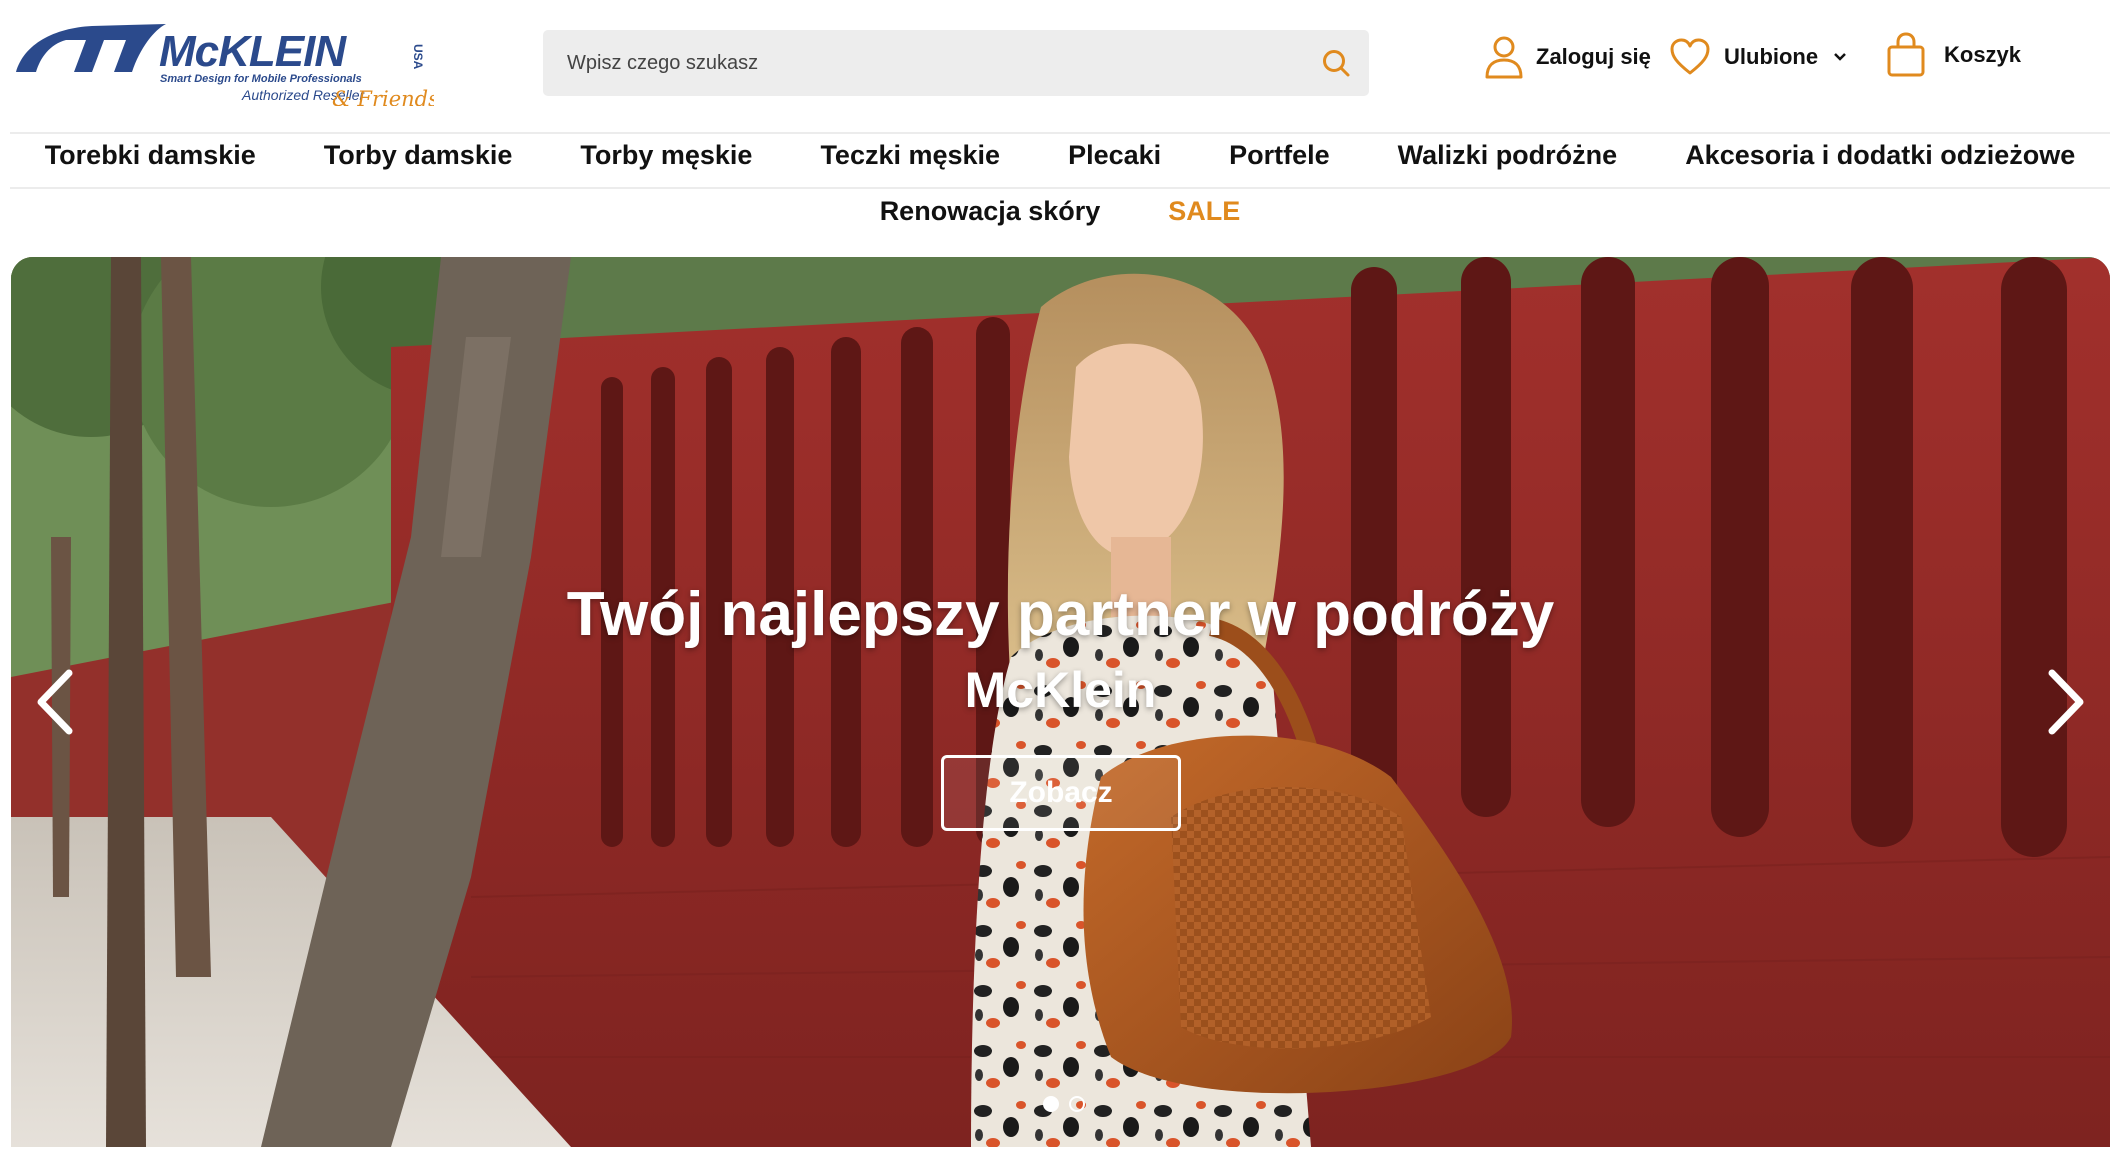 This screenshot has height=1157, width=2120. What do you see at coordinates (666, 155) in the screenshot?
I see `nav-item-torby-meskie: Torby męskie` at bounding box center [666, 155].